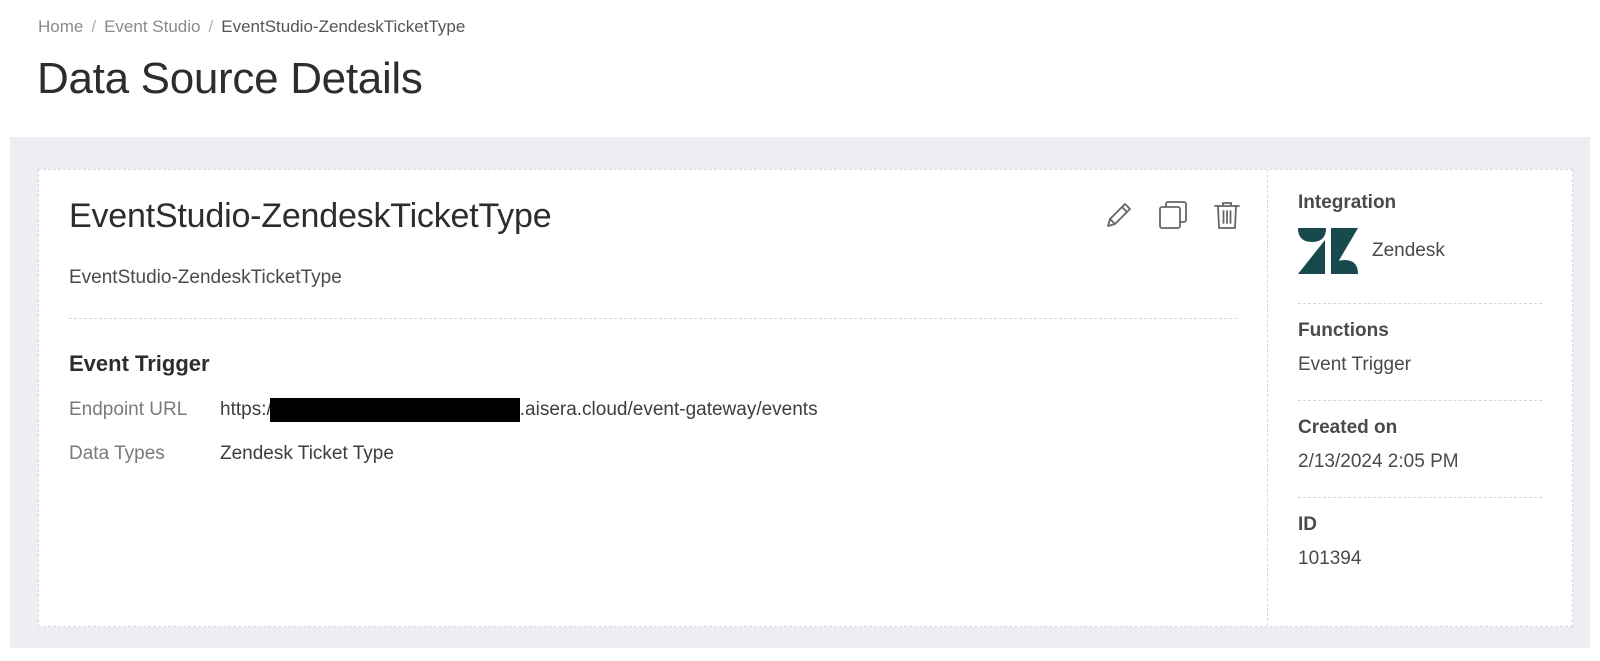  Describe the element at coordinates (117, 453) in the screenshot. I see `data-types-label: Data Types` at that location.